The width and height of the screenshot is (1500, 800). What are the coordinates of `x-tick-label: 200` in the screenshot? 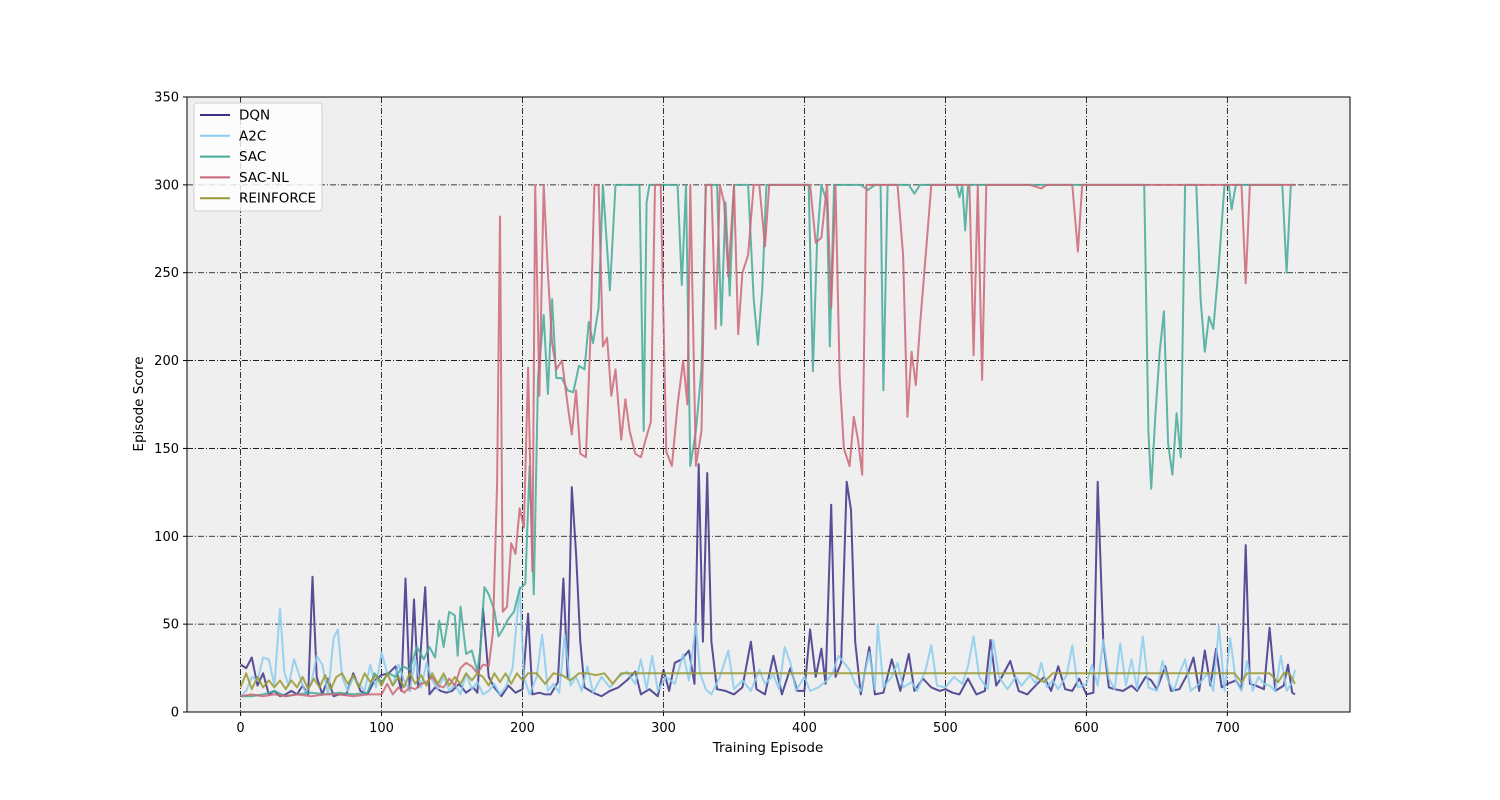 It's located at (522, 728).